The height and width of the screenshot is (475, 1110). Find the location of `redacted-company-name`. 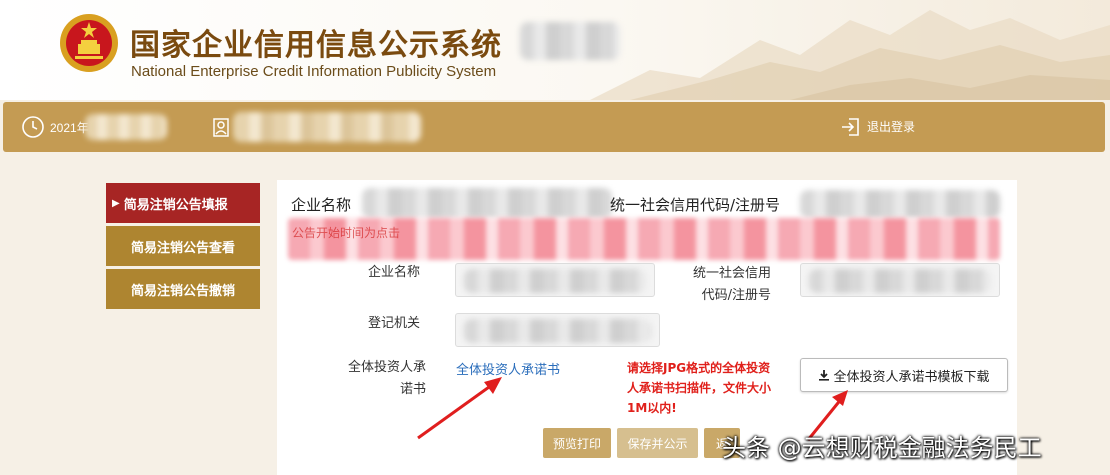

redacted-company-name is located at coordinates (487, 203).